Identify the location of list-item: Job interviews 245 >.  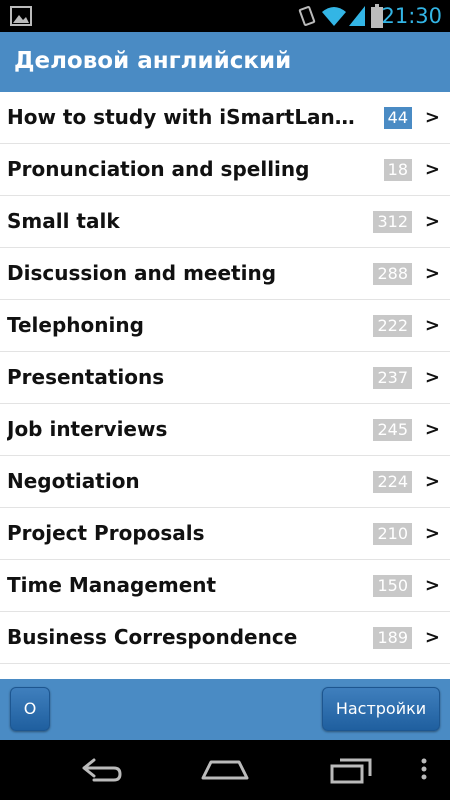
(225, 430).